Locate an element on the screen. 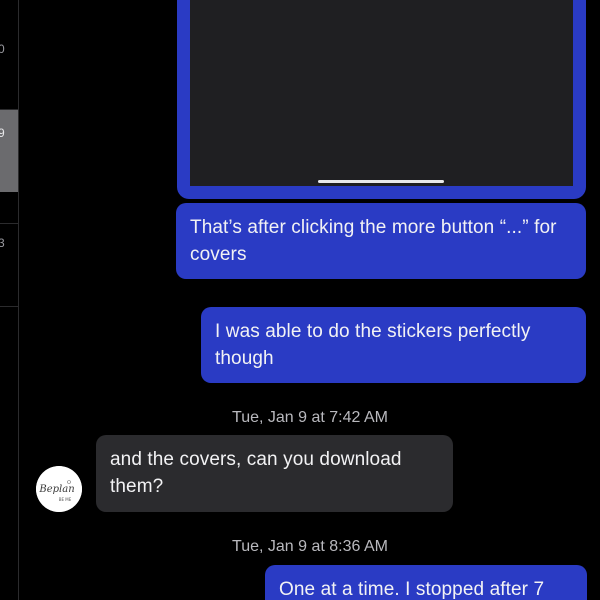 This screenshot has height=600, width=600. conversation-list-sidebar: 0 9 3 is located at coordinates (9, 300).